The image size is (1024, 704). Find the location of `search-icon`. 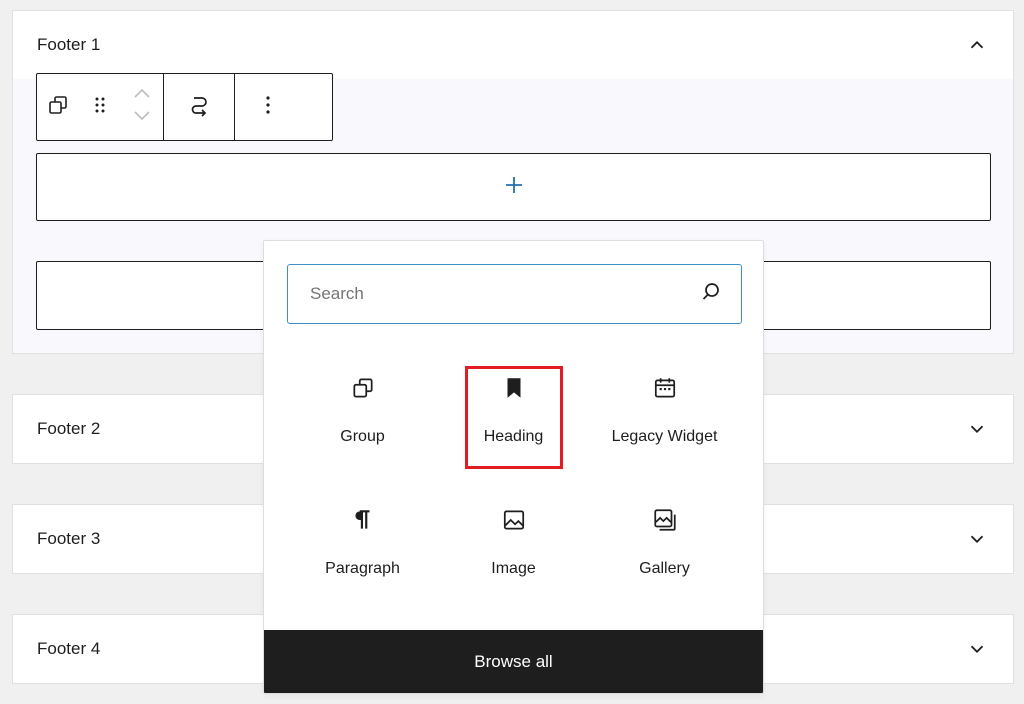

search-icon is located at coordinates (711, 294).